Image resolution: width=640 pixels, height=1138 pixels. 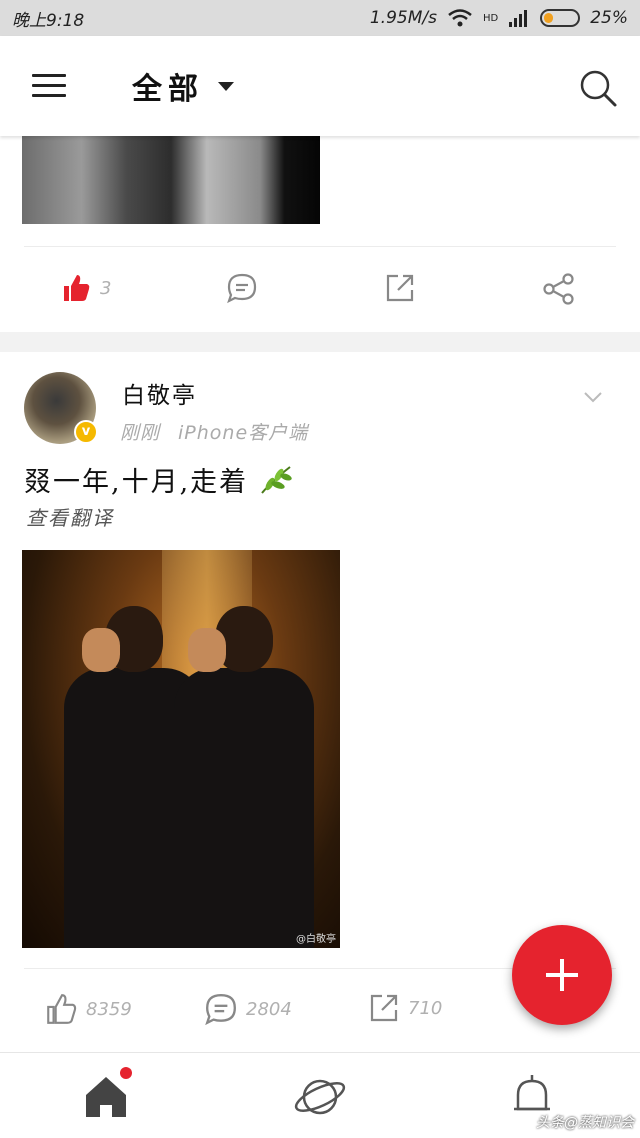 I want to click on nav-discover, so click(x=320, y=1097).